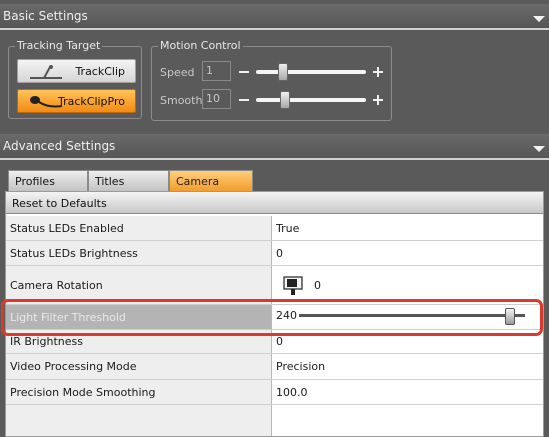 This screenshot has width=549, height=437. I want to click on camera-rotation-icon, so click(293, 285).